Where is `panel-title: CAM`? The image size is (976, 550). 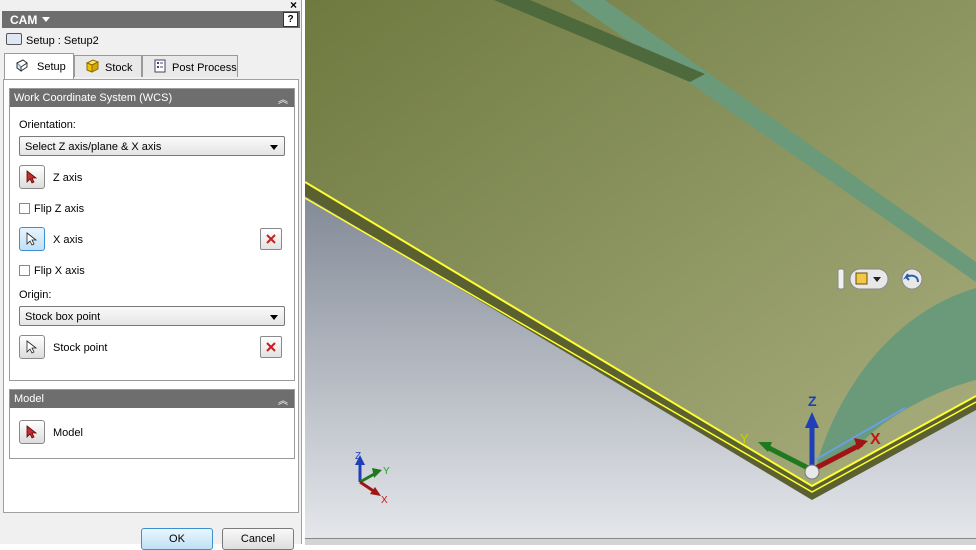
panel-title: CAM is located at coordinates (24, 20).